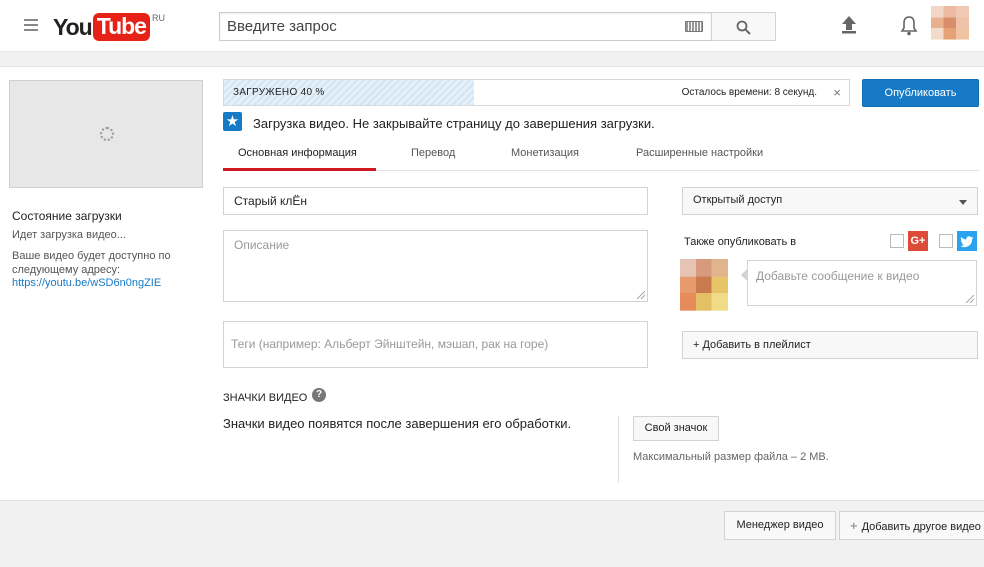 Image resolution: width=984 pixels, height=567 pixels. I want to click on tab-monetization: Монетизация, so click(545, 153).